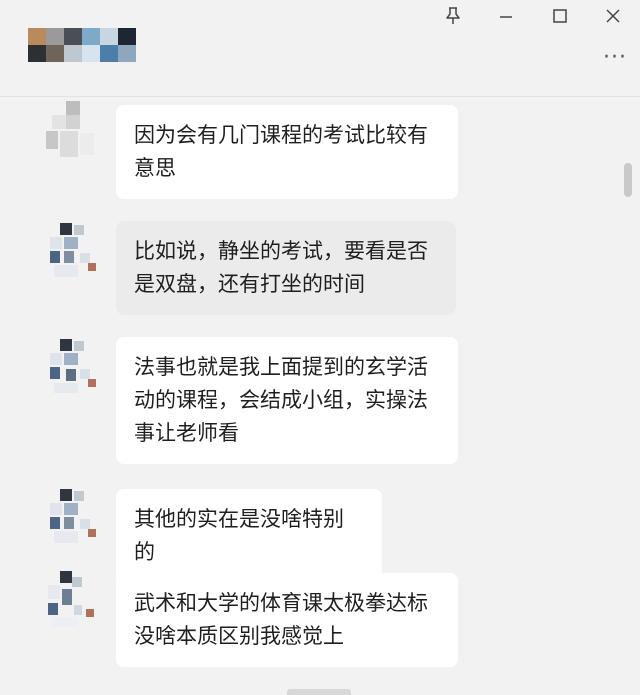 This screenshot has width=640, height=695. What do you see at coordinates (281, 151) in the screenshot?
I see `message-text: 因为会有几门课程的考试比较有意思` at bounding box center [281, 151].